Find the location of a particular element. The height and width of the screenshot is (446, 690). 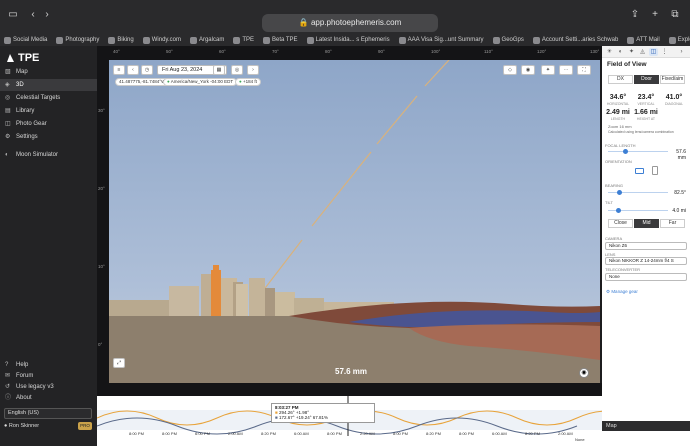

app-logo: TPE is located at coordinates (22, 58).